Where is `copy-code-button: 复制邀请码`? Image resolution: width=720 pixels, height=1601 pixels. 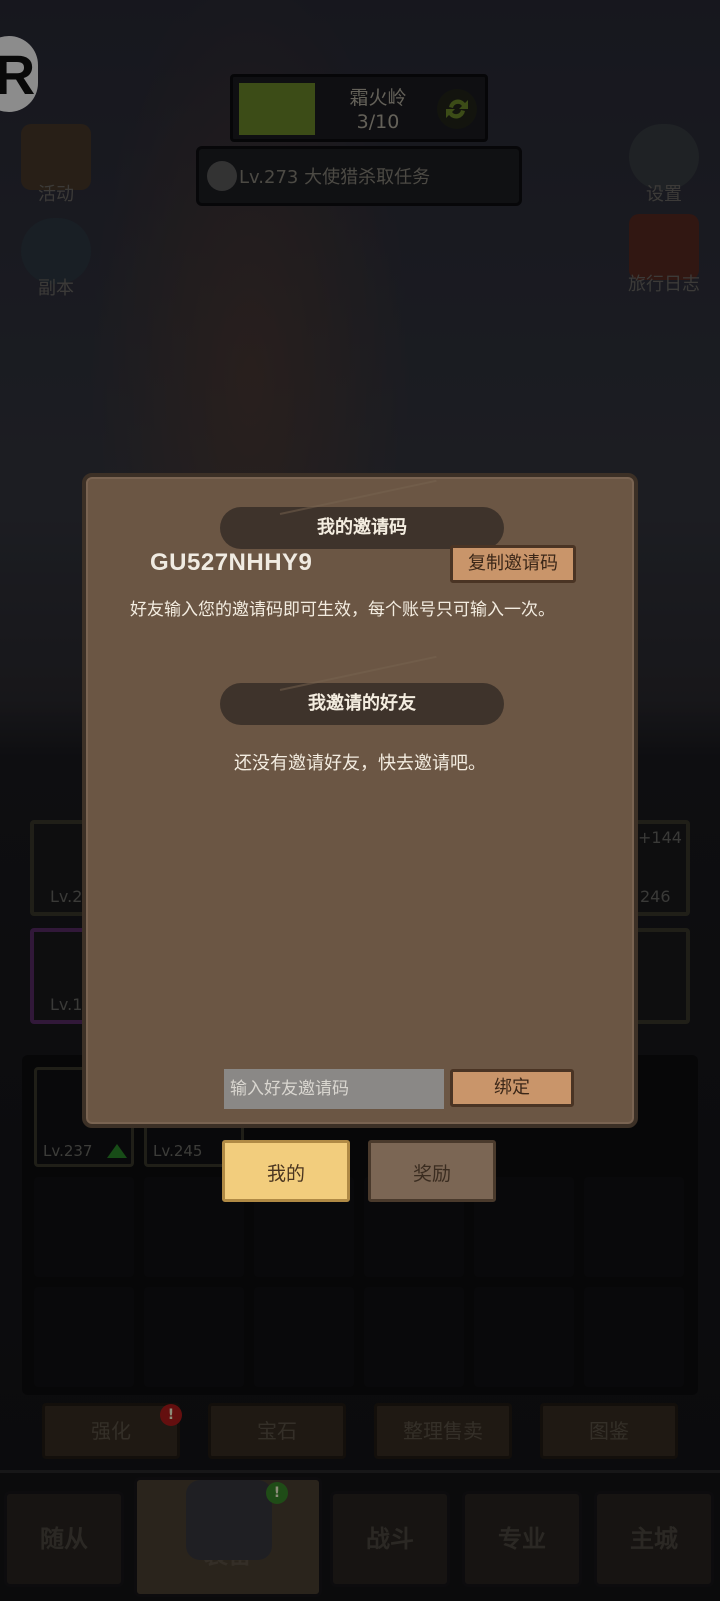 copy-code-button: 复制邀请码 is located at coordinates (513, 564).